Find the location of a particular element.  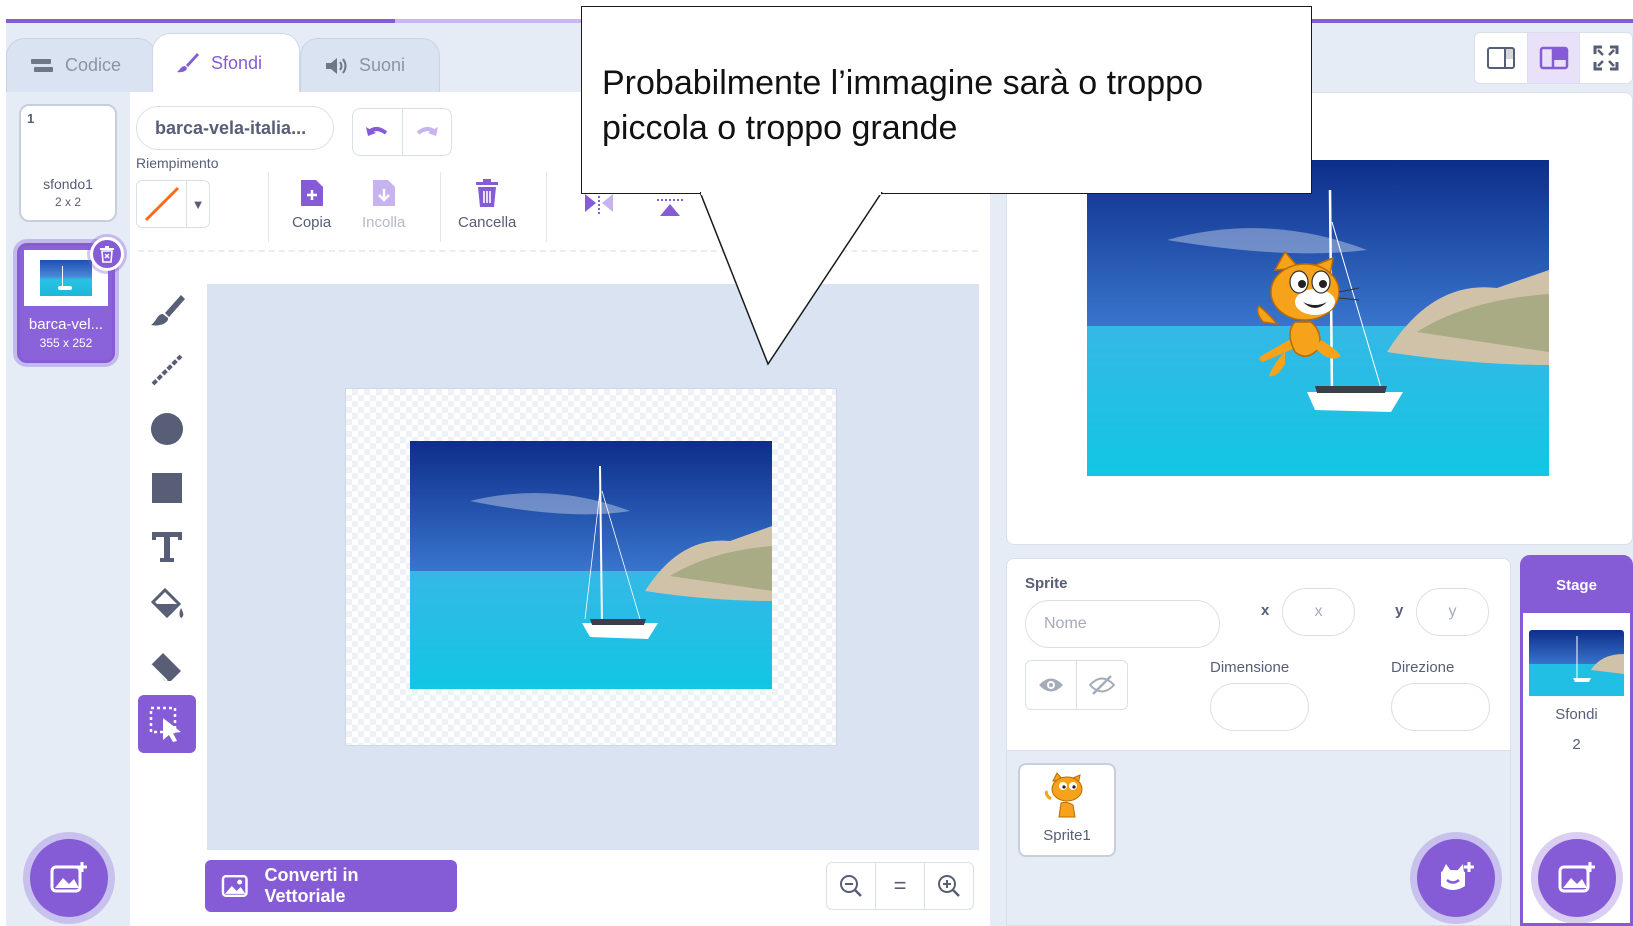

brush-tool is located at coordinates (167, 311).